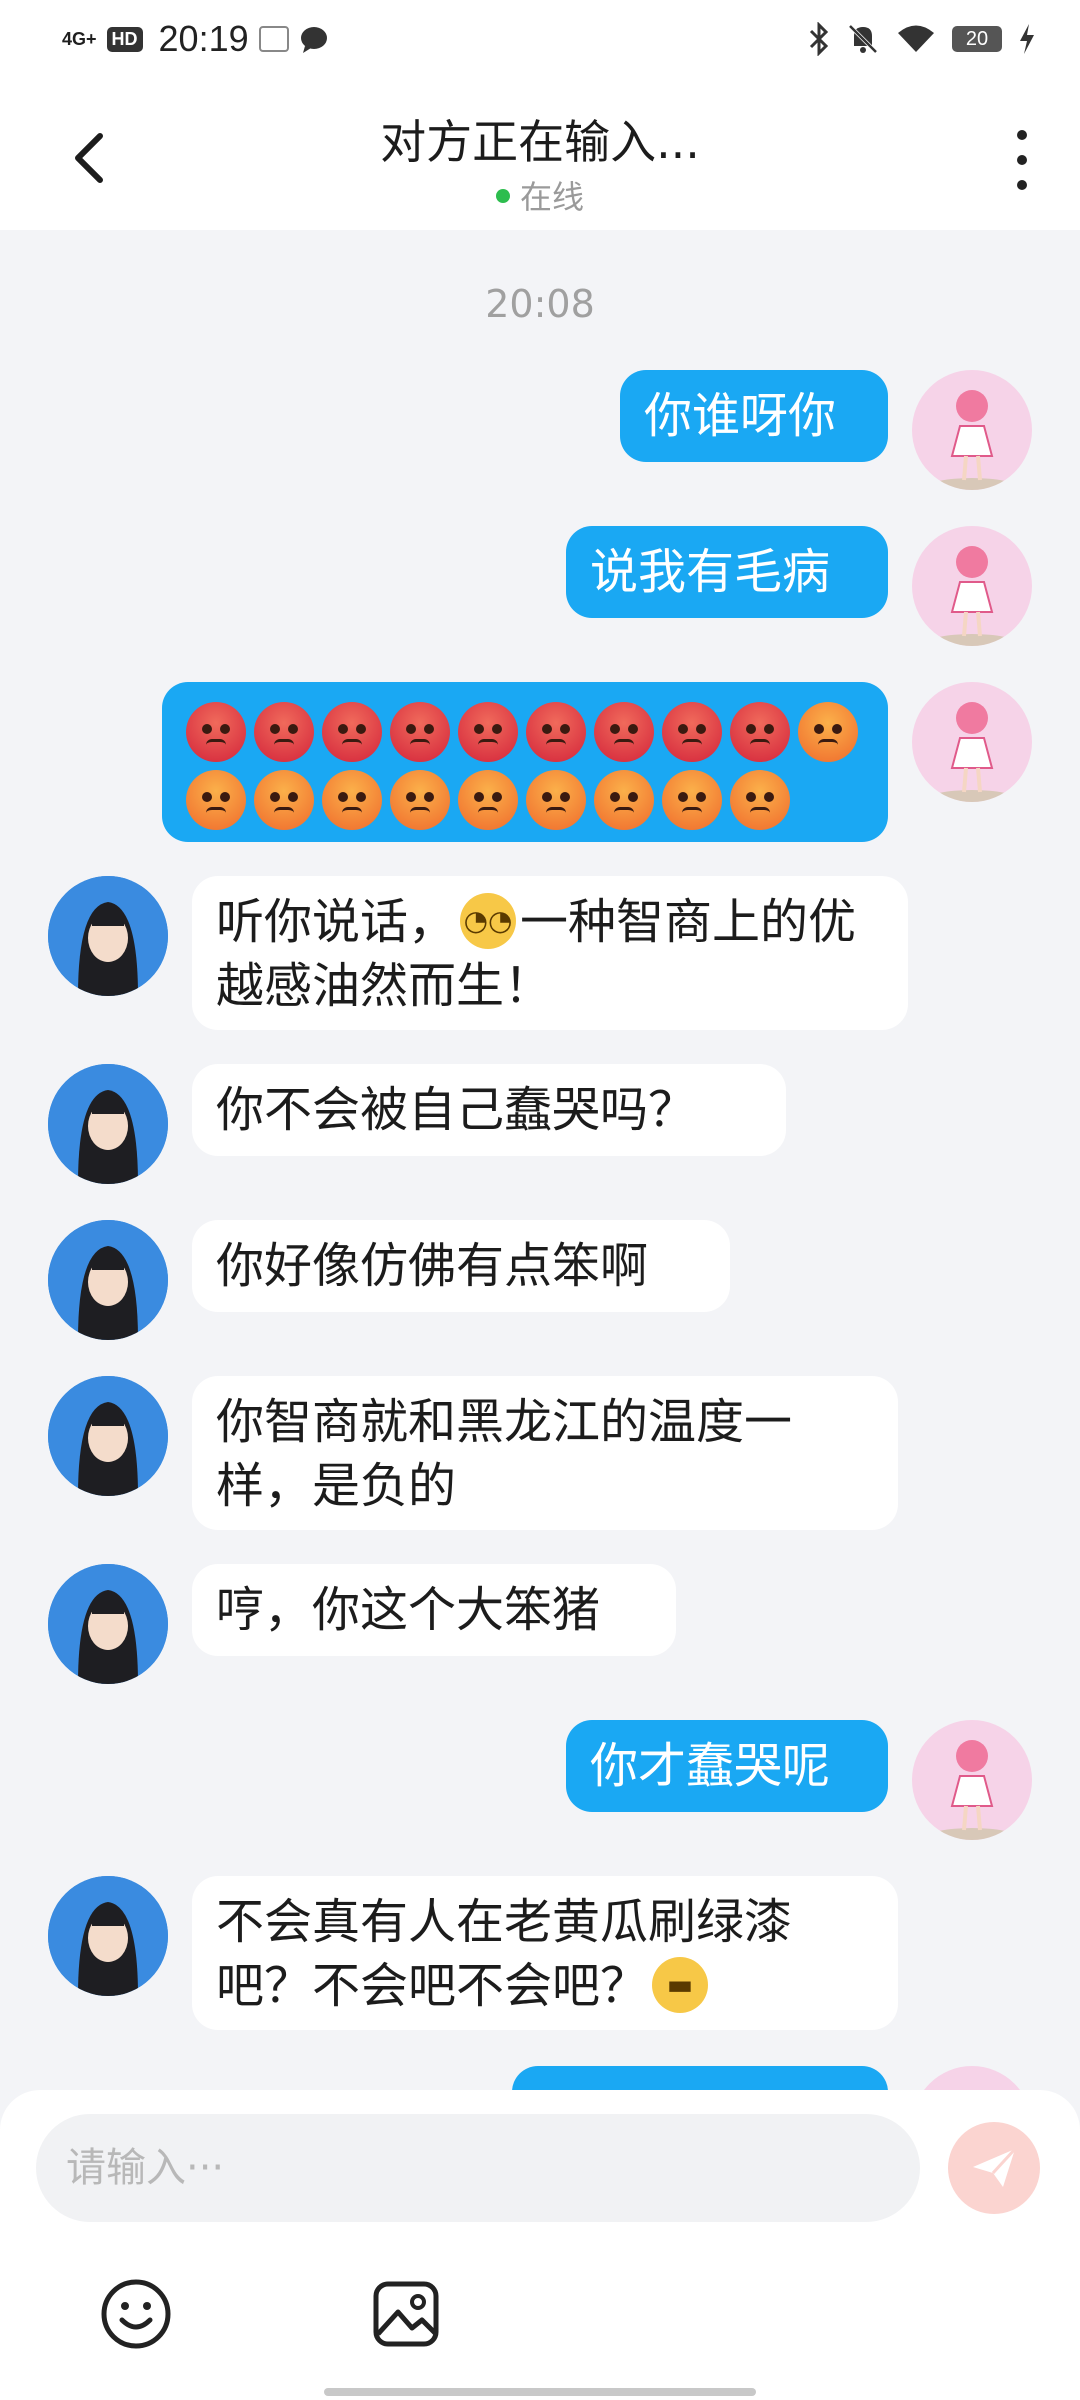 This screenshot has height=2400, width=1080. Describe the element at coordinates (461, 1266) in the screenshot. I see `message-bubble-received: 你好像仿佛有点笨啊` at that location.